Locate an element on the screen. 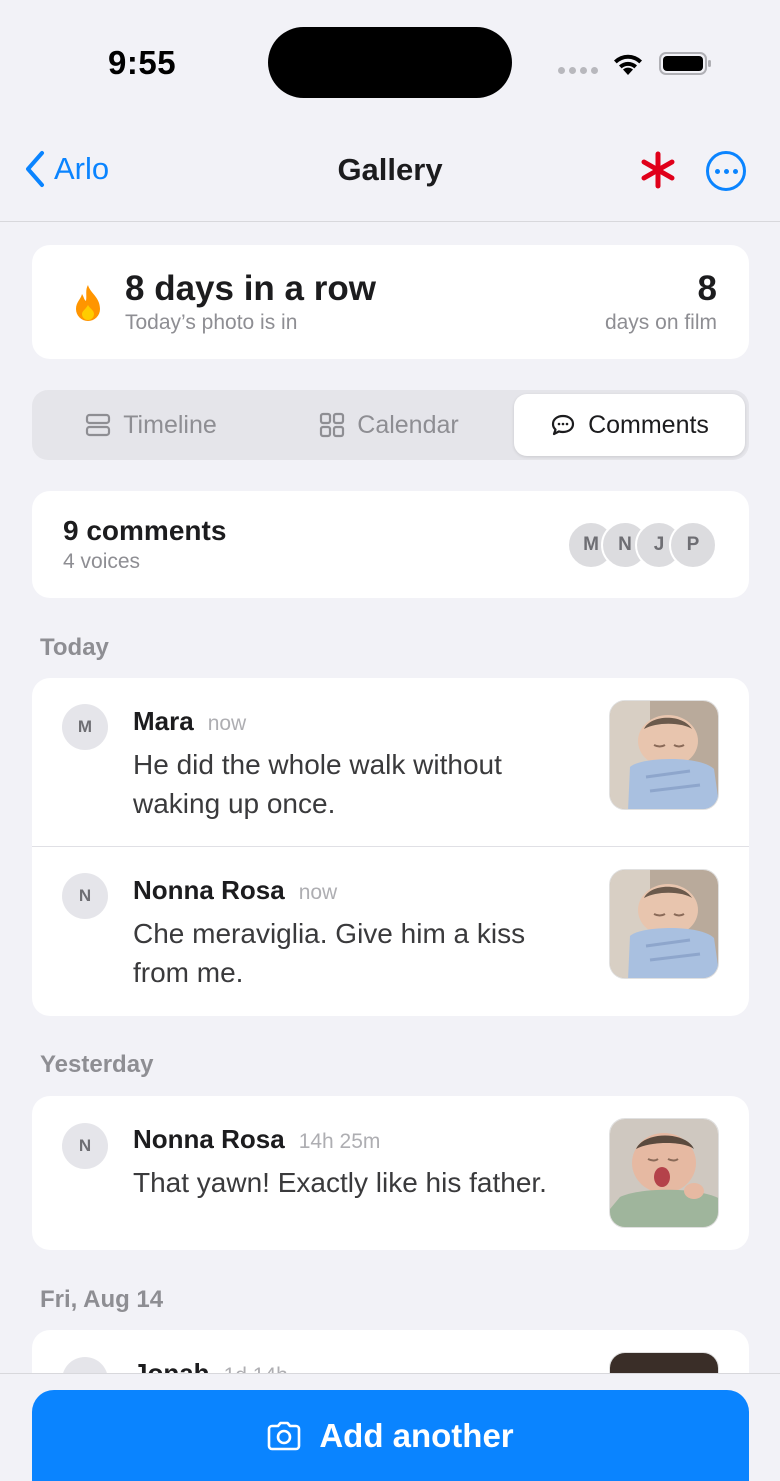  flame-icon is located at coordinates (88, 303).